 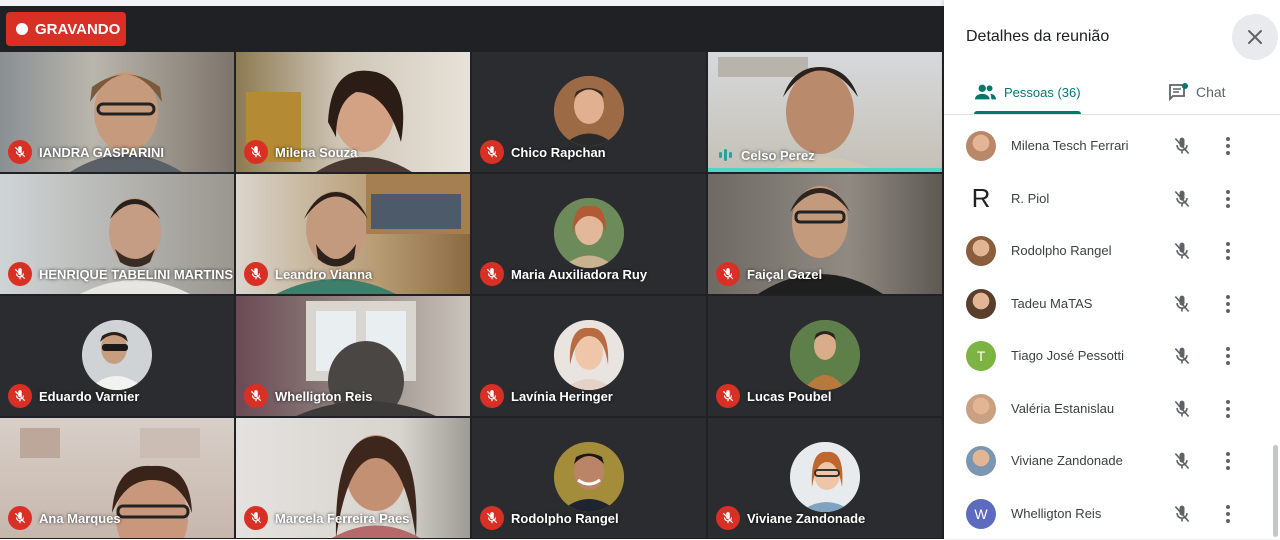 I want to click on participant-name: Rodolpho Rangel, so click(x=1061, y=250).